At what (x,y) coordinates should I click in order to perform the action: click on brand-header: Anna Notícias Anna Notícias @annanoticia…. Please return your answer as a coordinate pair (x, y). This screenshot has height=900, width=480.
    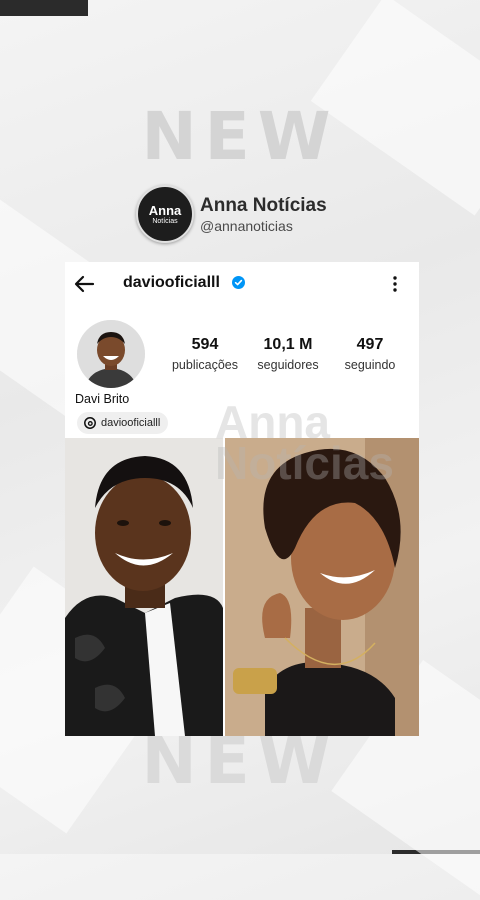
    Looking at the image, I should click on (231, 214).